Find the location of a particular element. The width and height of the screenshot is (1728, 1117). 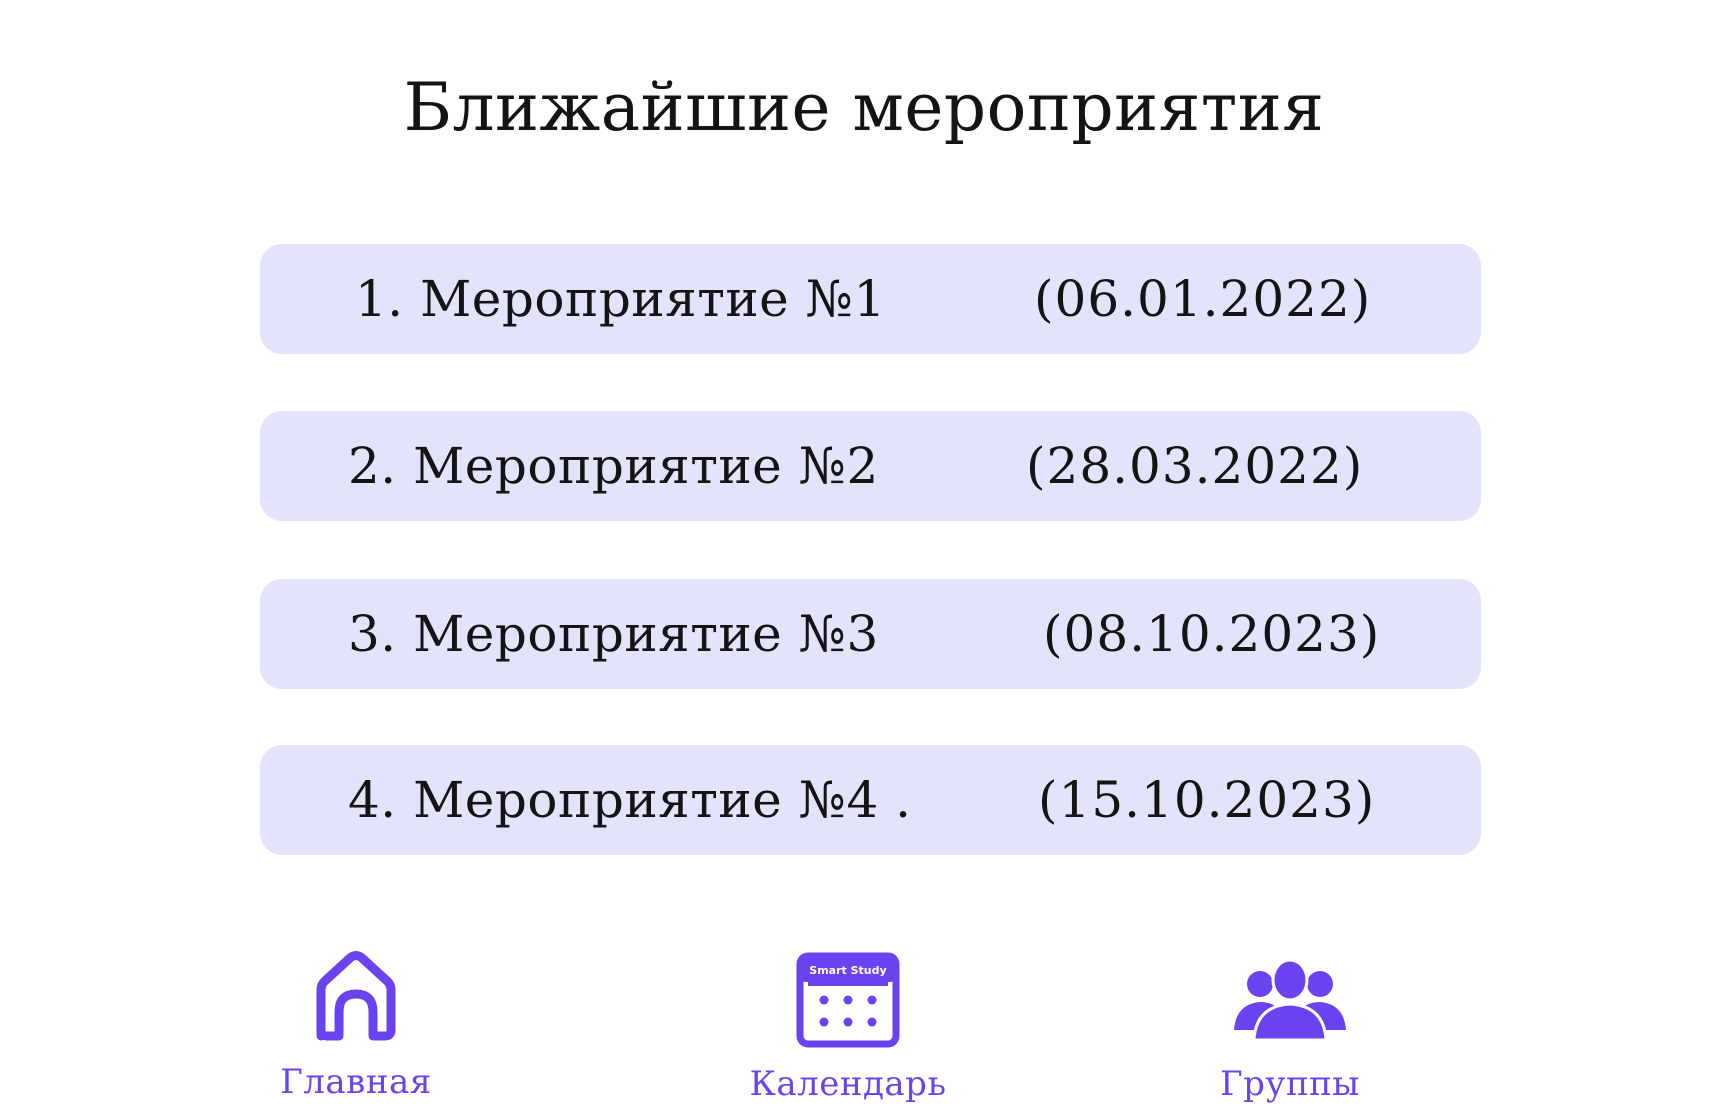

event-name: 1. Мероприятие №1 is located at coordinates (620, 299).